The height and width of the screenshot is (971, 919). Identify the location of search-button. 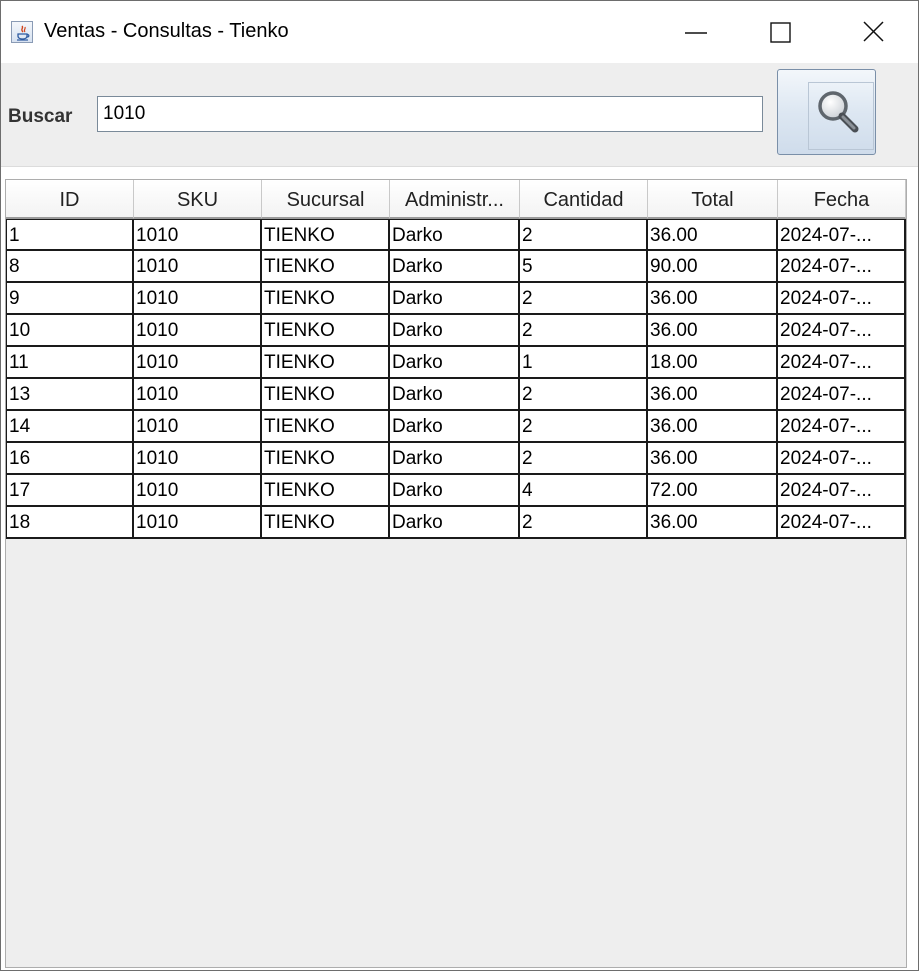
(826, 112).